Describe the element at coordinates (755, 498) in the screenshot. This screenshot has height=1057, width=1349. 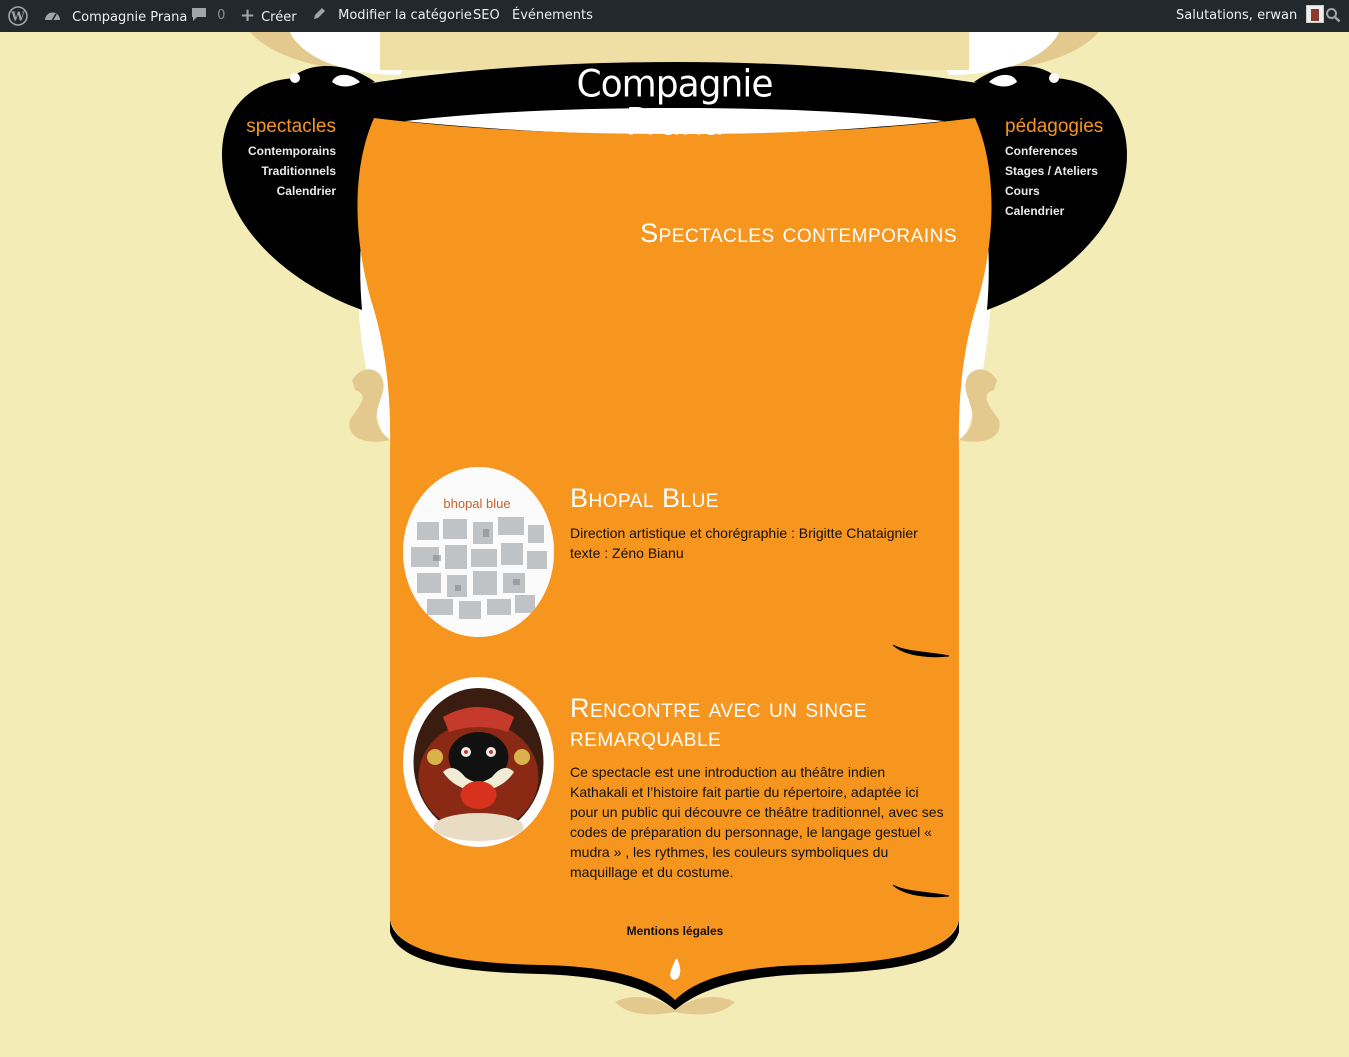
I see `post-title-bhopal-blue: Bhopal Blue` at that location.